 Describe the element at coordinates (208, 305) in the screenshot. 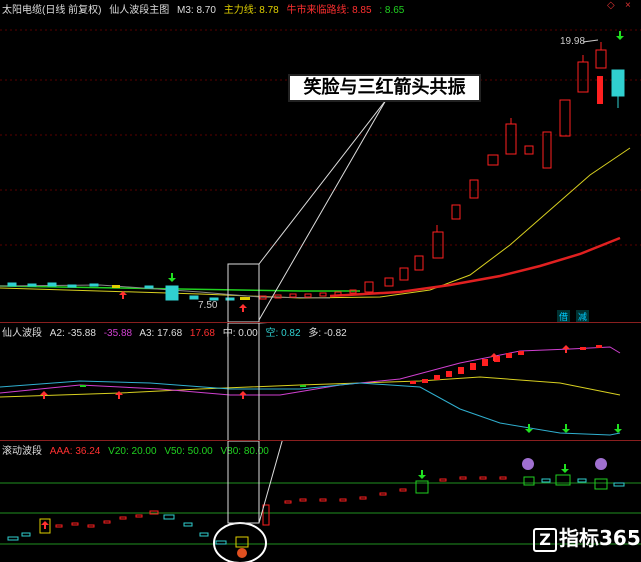

I see `low-price-label: 7.50` at that location.